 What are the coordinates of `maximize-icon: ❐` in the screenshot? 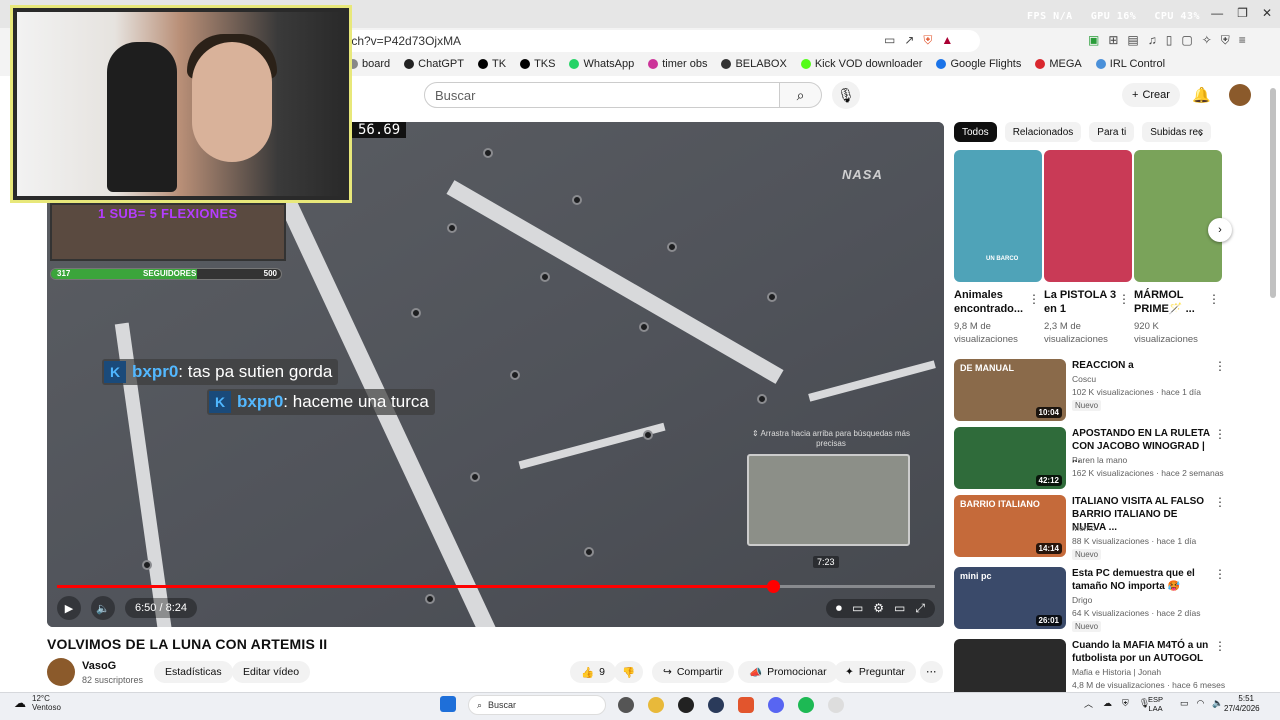 It's located at (1242, 13).